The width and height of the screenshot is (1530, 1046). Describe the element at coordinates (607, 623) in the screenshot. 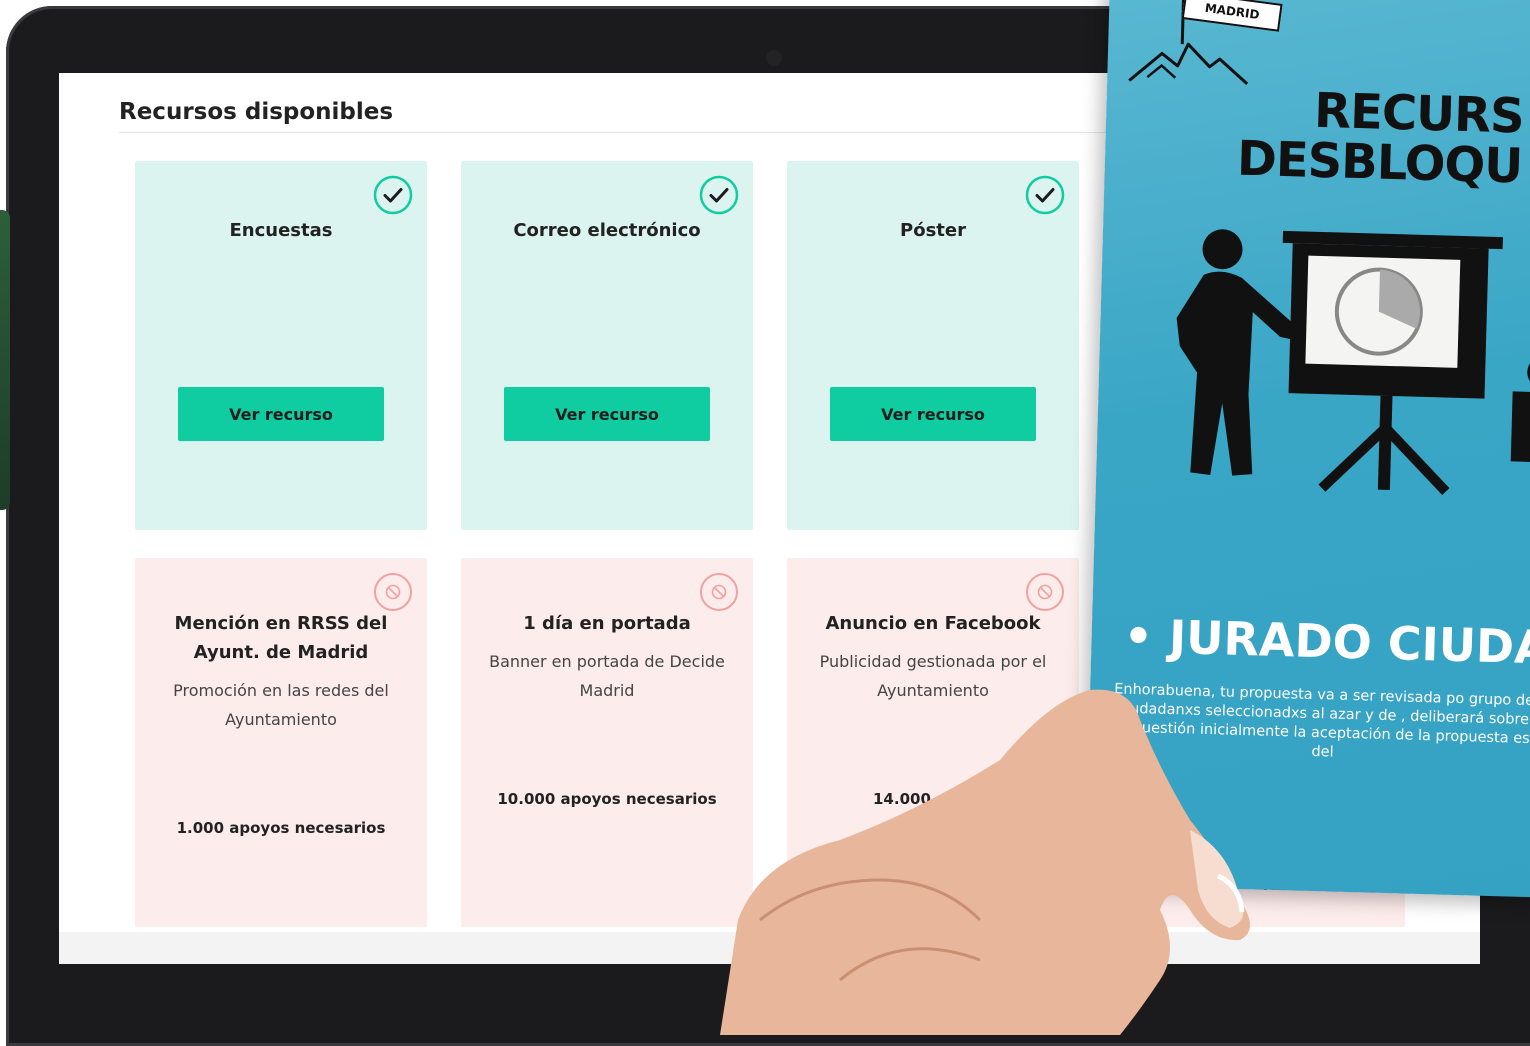

I see `card-title: 1 día en portada` at that location.